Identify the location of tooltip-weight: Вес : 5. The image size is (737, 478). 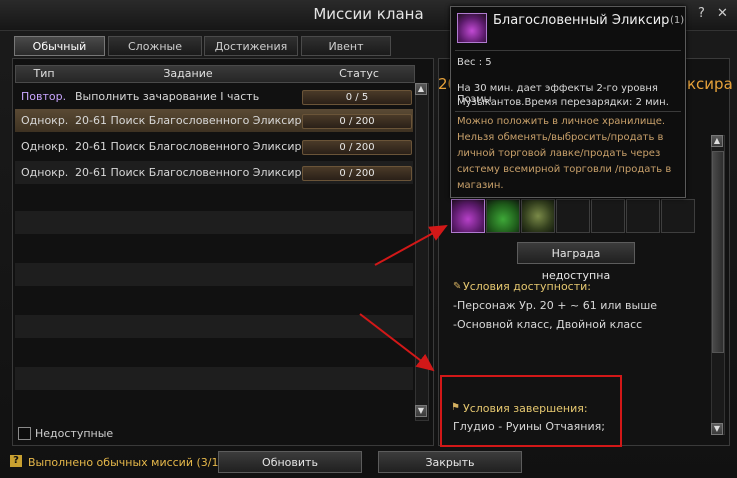
(474, 62).